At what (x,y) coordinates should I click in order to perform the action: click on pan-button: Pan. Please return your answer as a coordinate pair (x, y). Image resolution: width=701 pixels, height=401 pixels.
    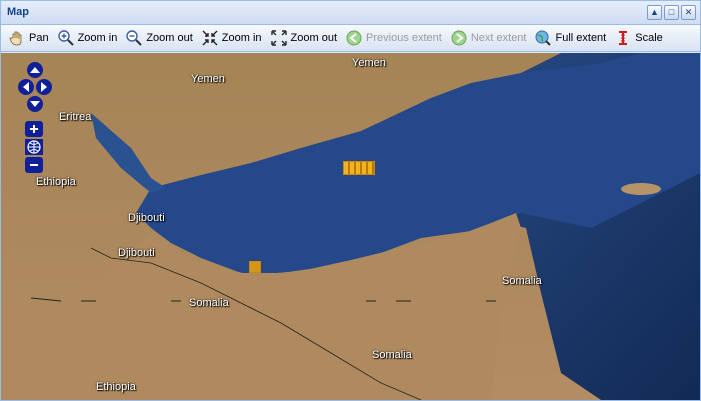
    Looking at the image, I should click on (29, 38).